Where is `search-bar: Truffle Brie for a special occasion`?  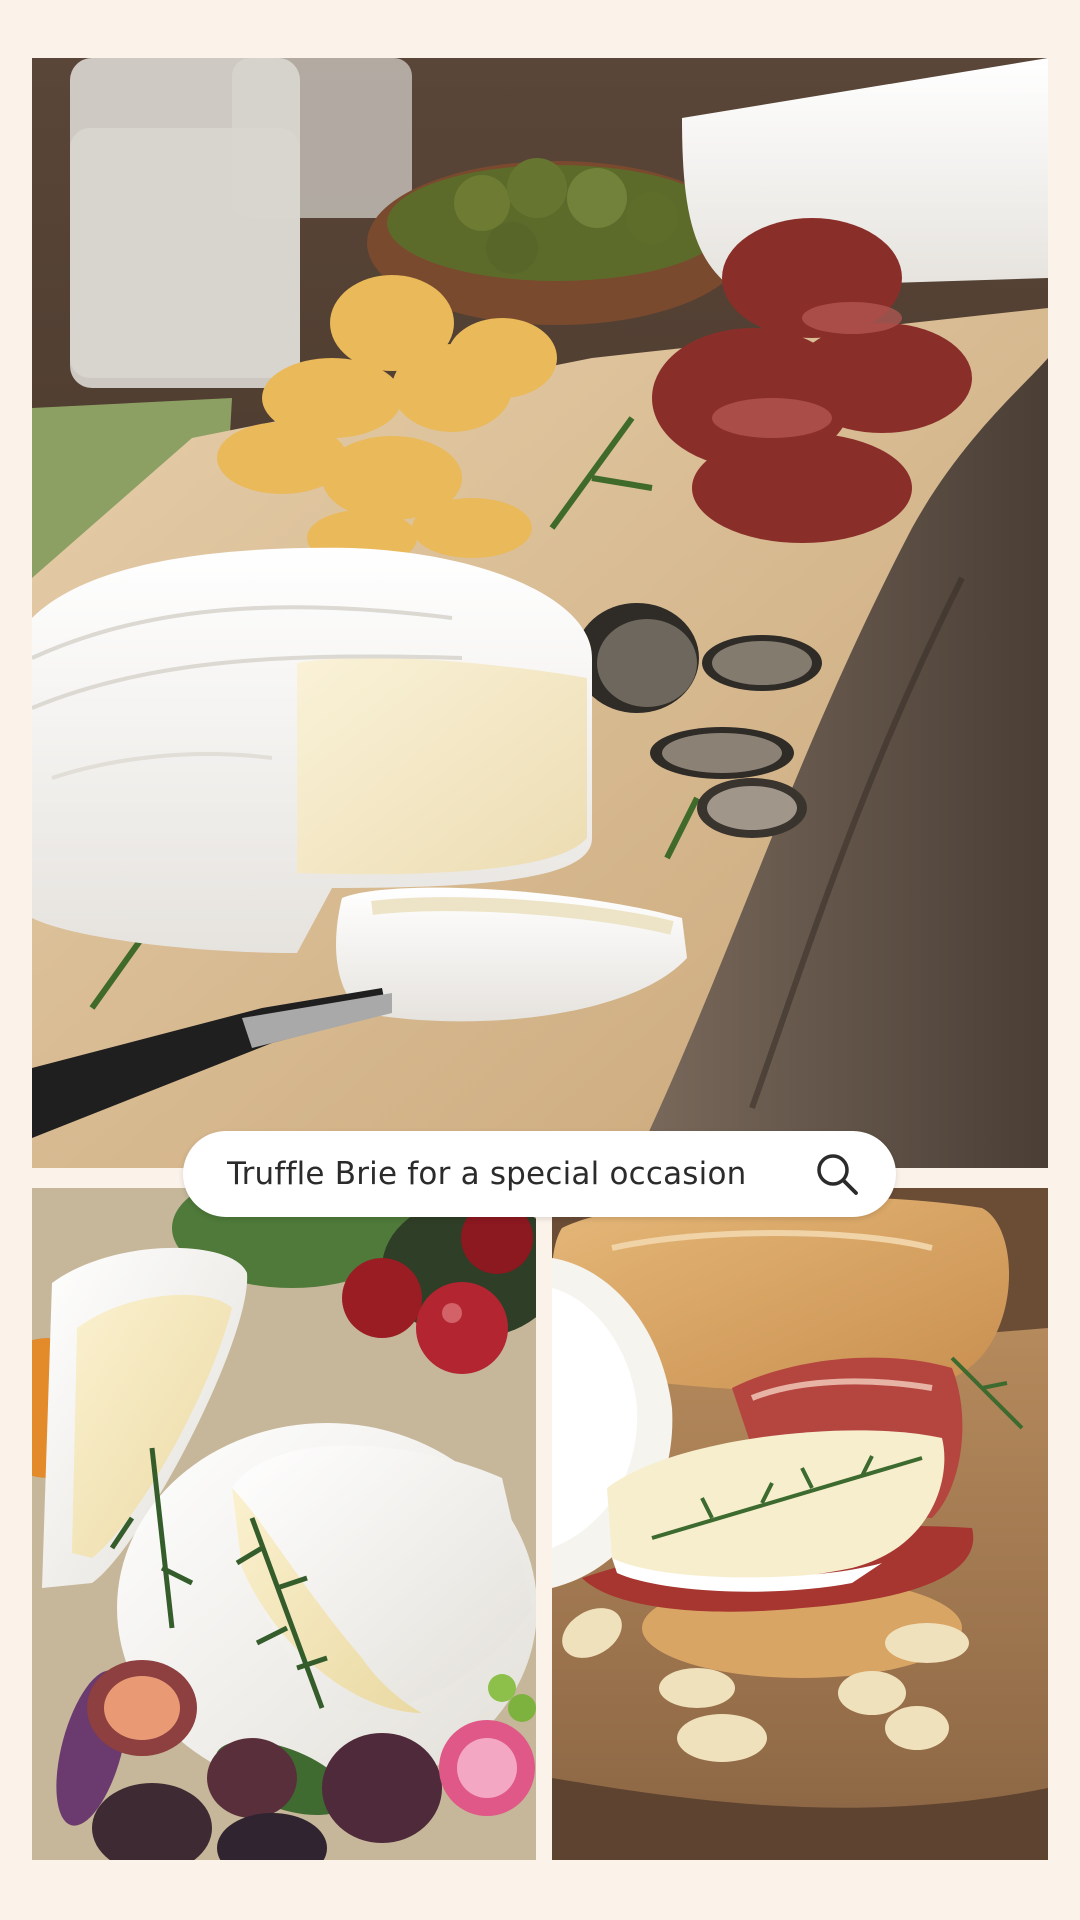
search-bar: Truffle Brie for a special occasion is located at coordinates (539, 1174).